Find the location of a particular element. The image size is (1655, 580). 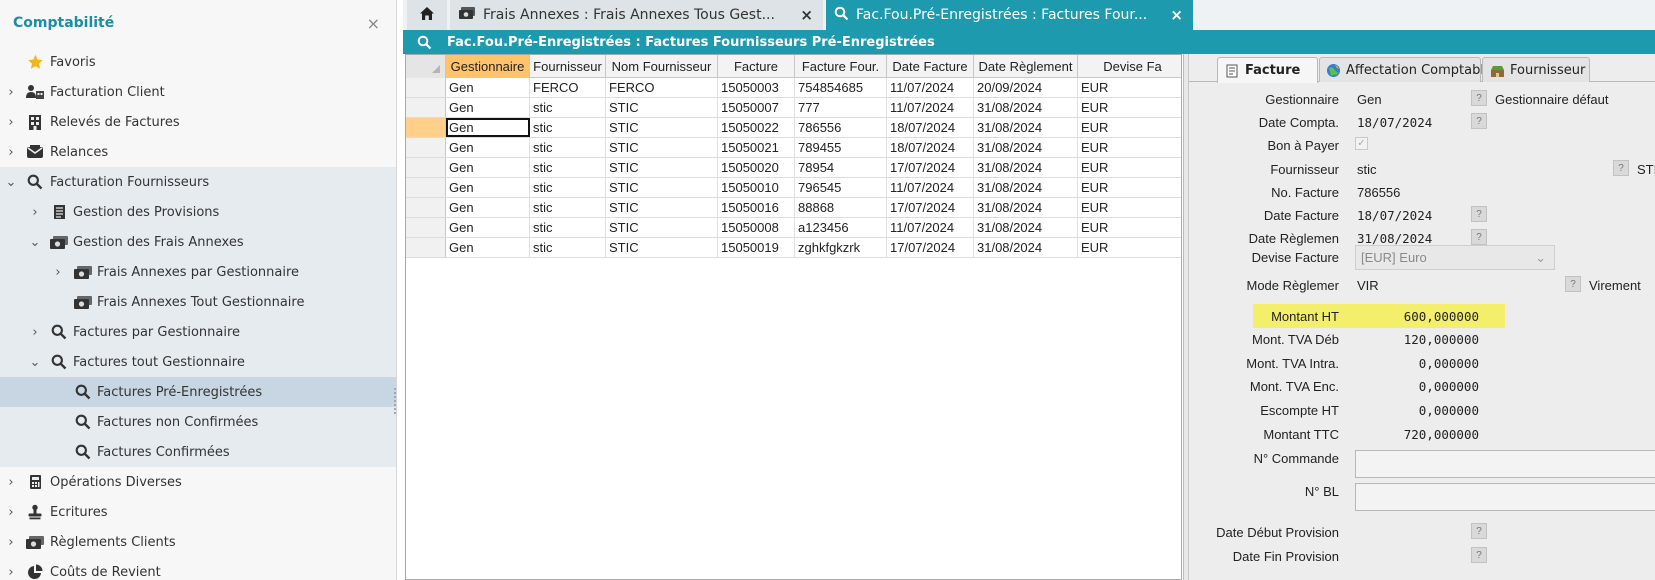

table-cell: 15050019 is located at coordinates (756, 247).